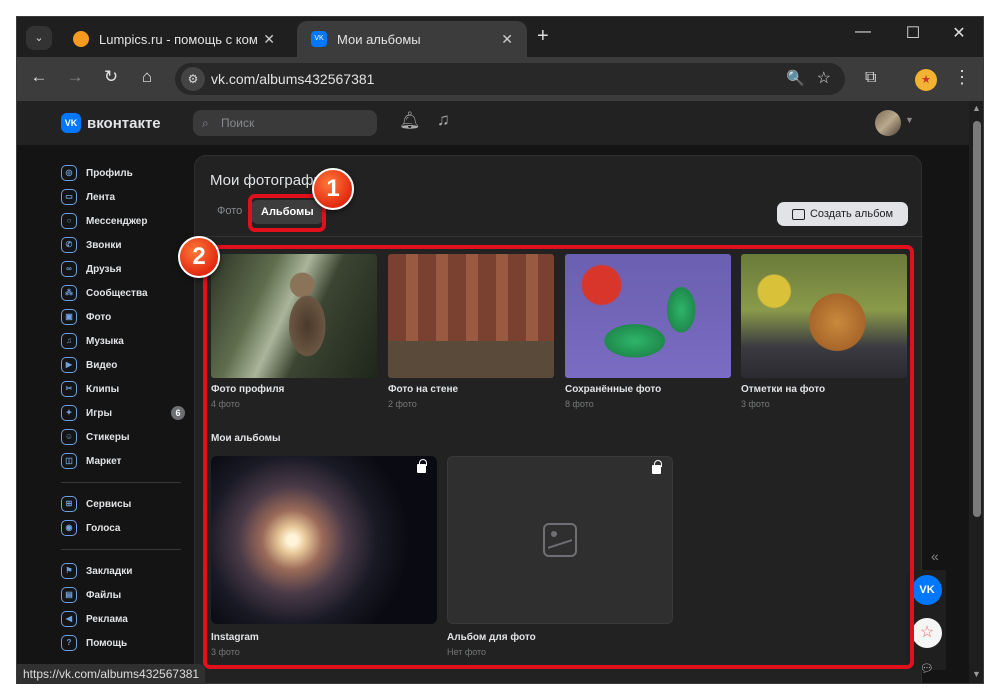 This screenshot has width=1000, height=700. I want to click on sidebar-item-label: Помощь, so click(107, 643).